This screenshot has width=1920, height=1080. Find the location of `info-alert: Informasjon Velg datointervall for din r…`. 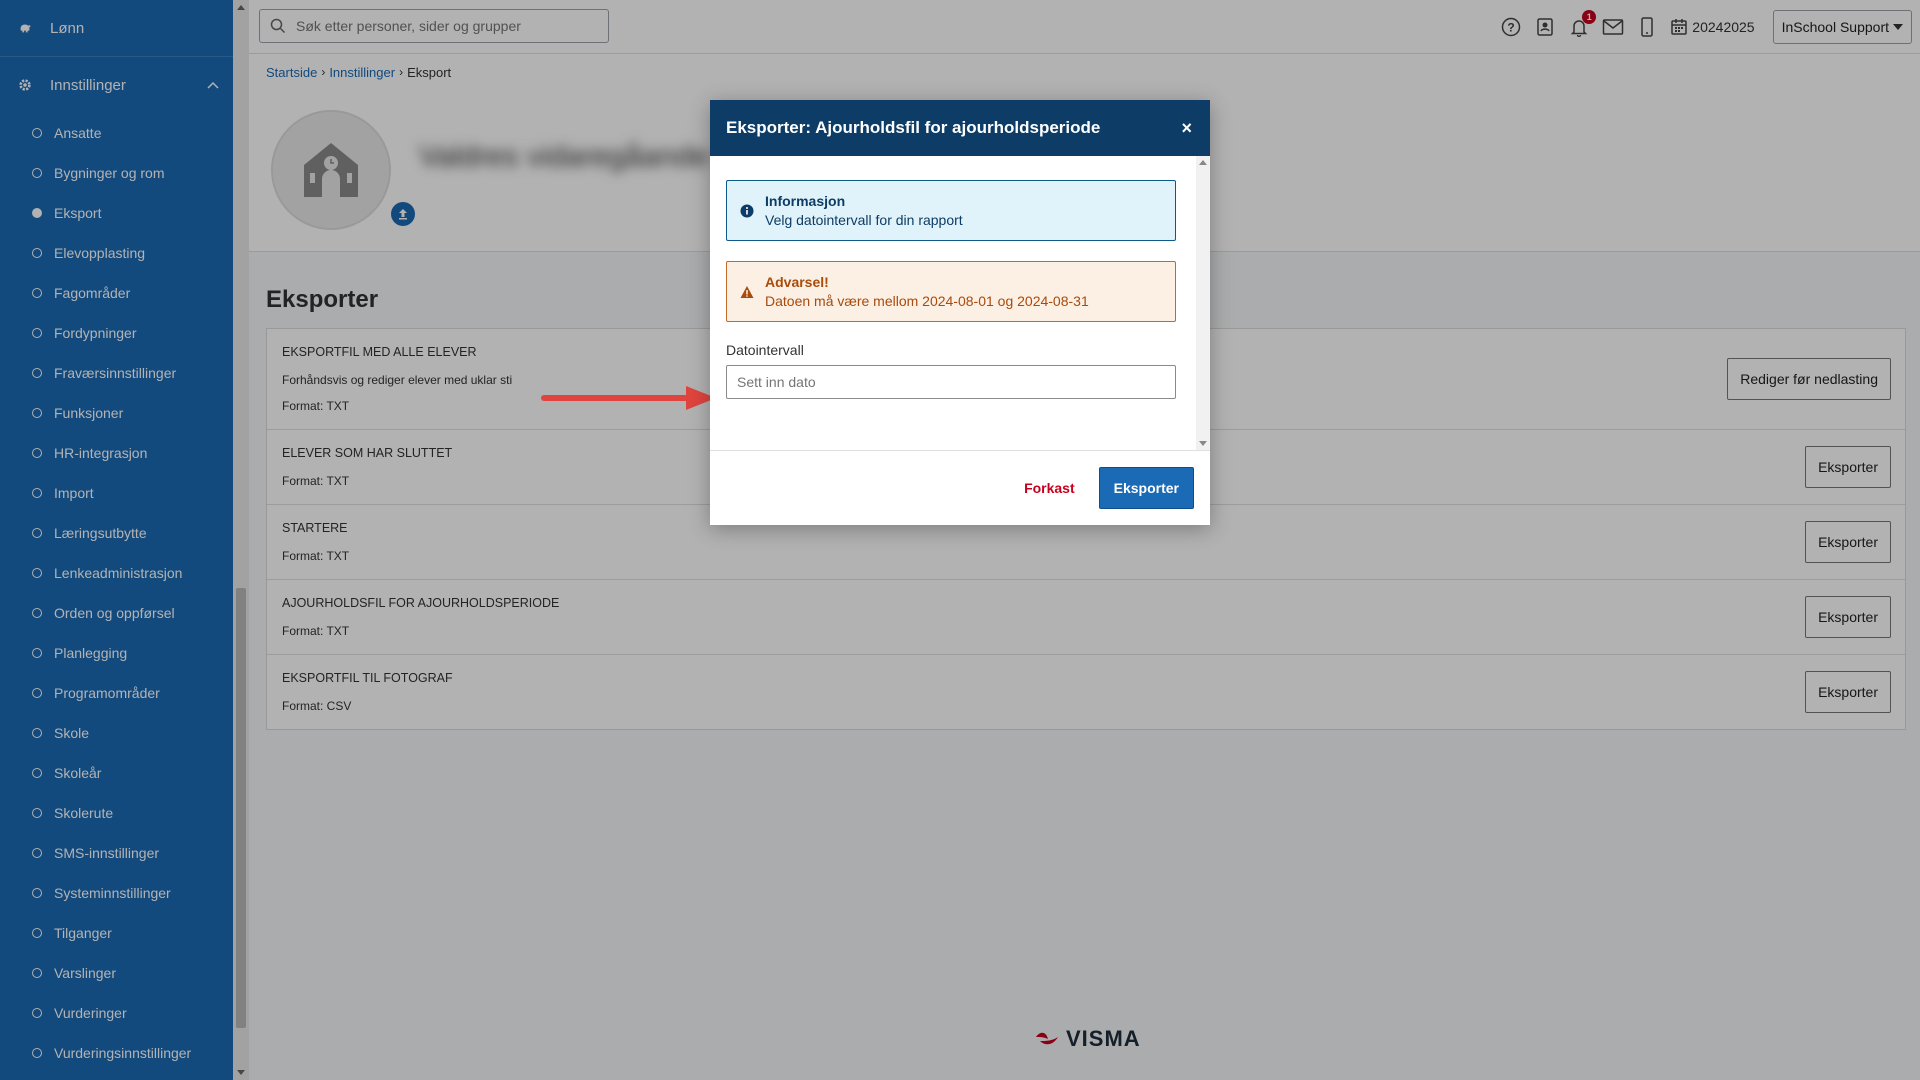

info-alert: Informasjon Velg datointervall for din r… is located at coordinates (951, 210).